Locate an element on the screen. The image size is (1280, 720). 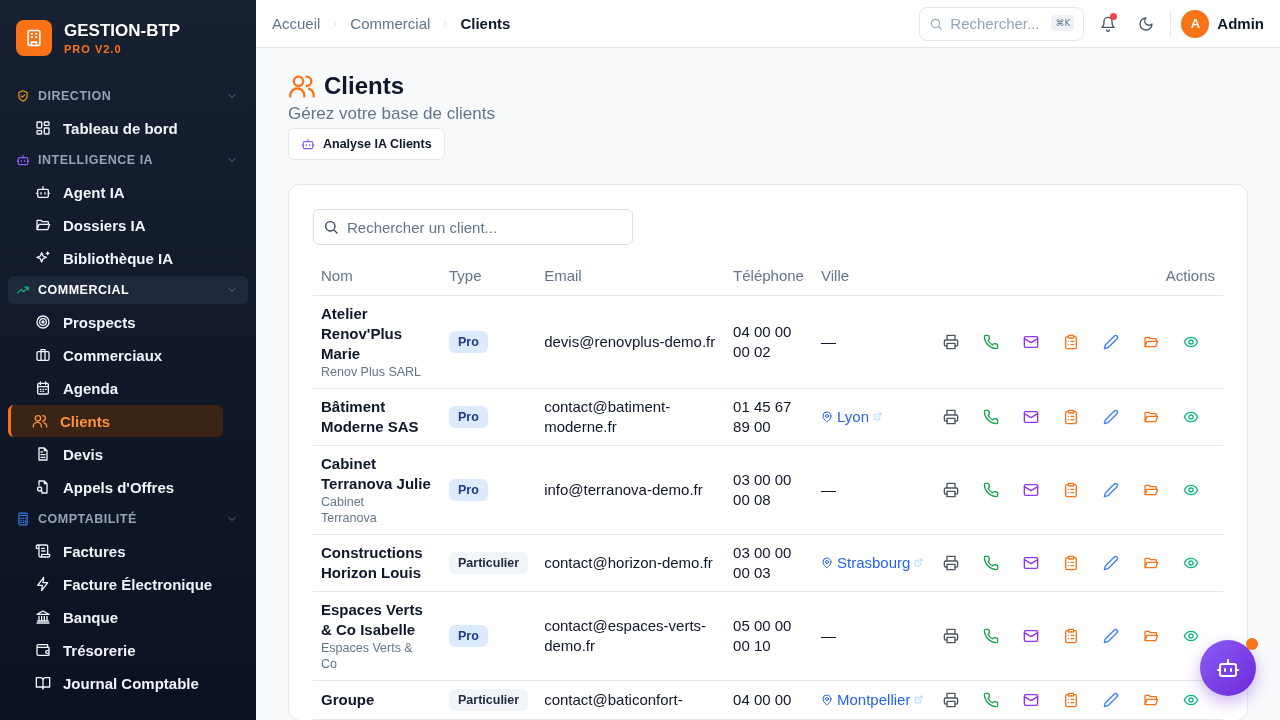
column-header: Email is located at coordinates (631, 277).